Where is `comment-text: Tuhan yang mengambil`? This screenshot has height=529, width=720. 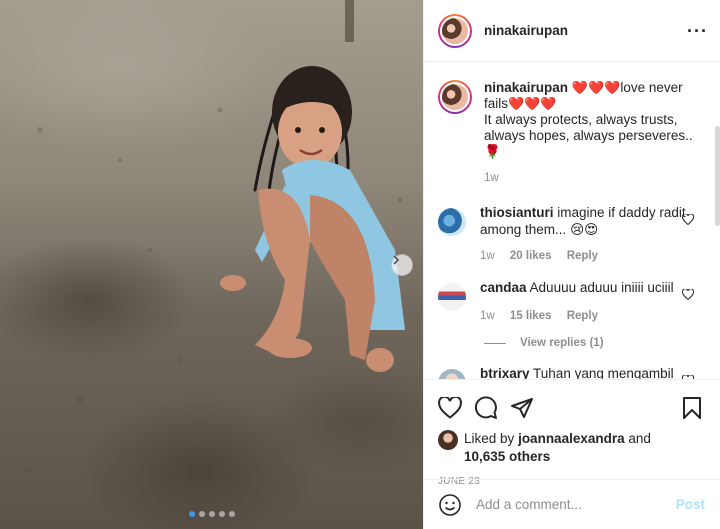 comment-text: Tuhan yang mengambil is located at coordinates (603, 372).